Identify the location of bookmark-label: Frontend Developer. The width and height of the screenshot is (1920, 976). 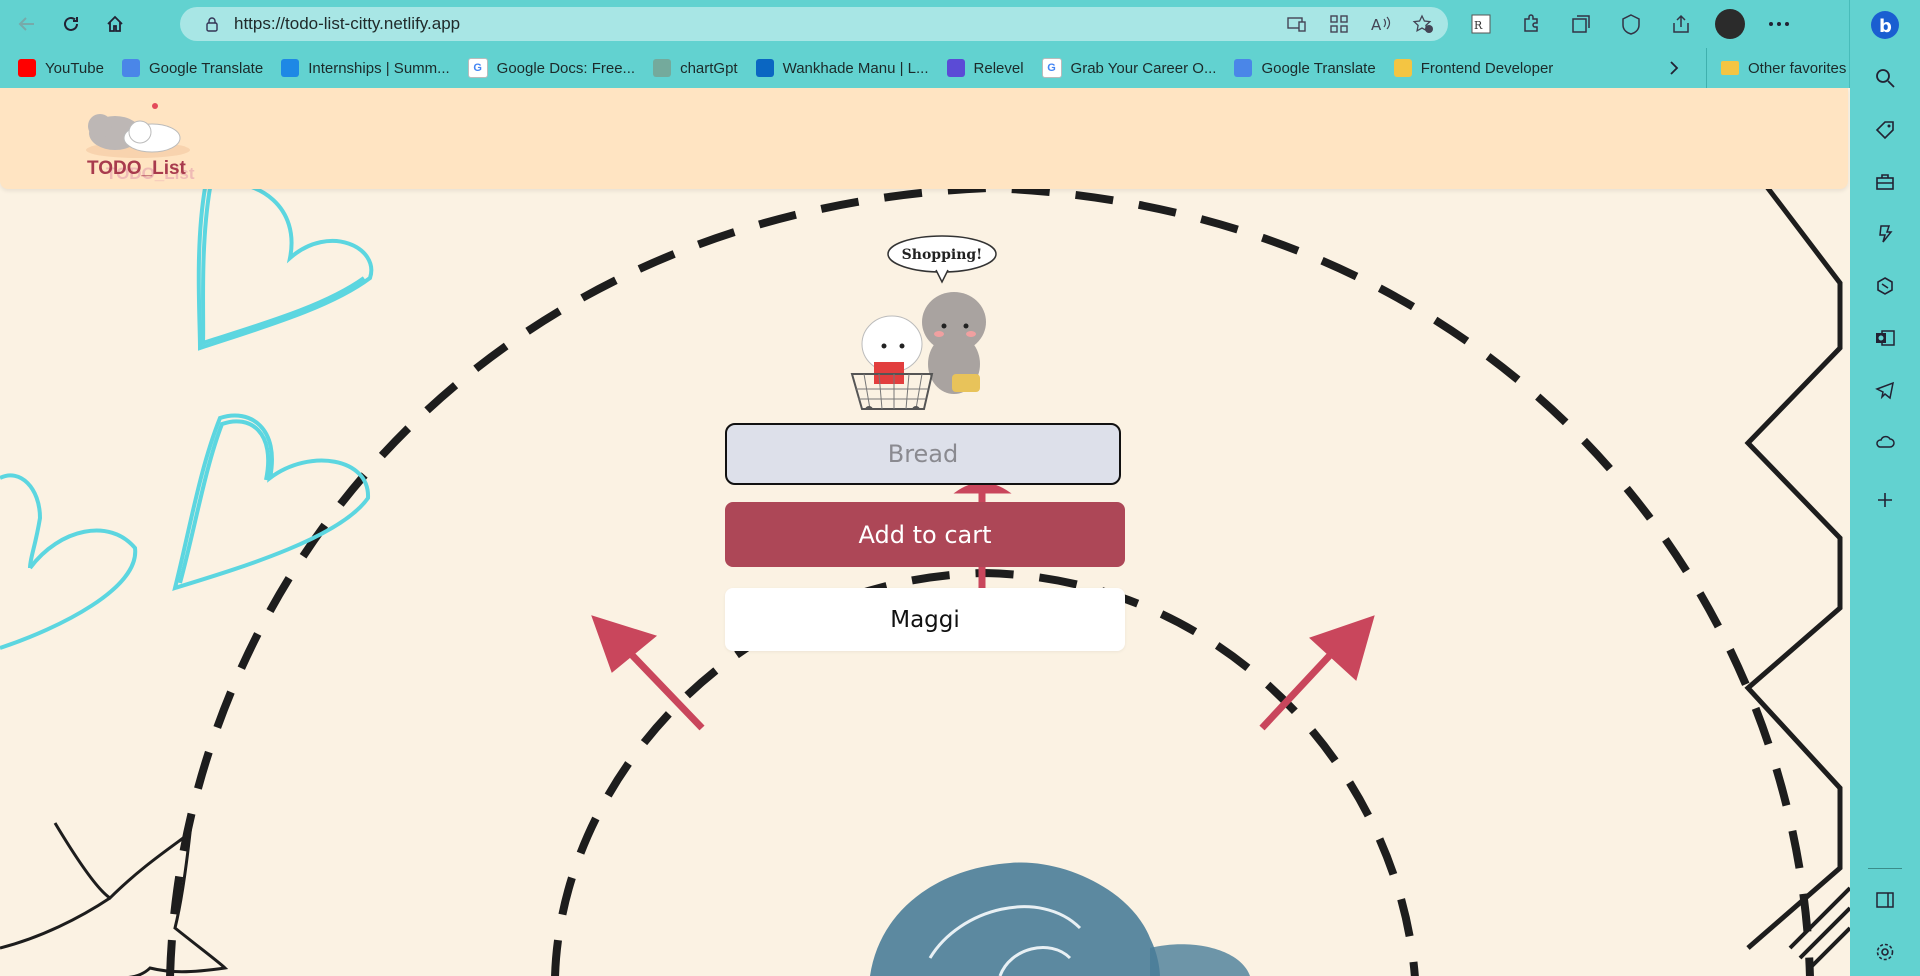
(1487, 68).